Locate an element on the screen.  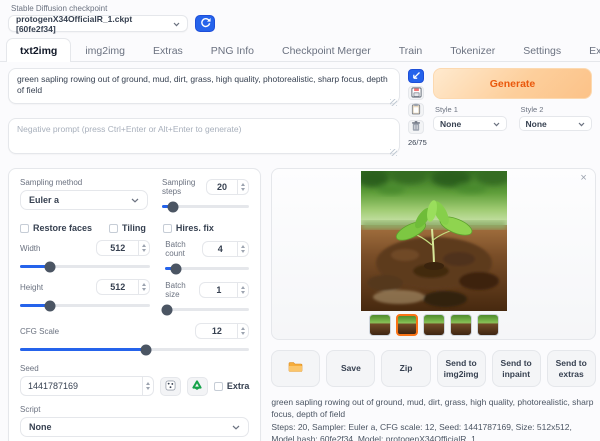
paste-params-button is located at coordinates (416, 76).